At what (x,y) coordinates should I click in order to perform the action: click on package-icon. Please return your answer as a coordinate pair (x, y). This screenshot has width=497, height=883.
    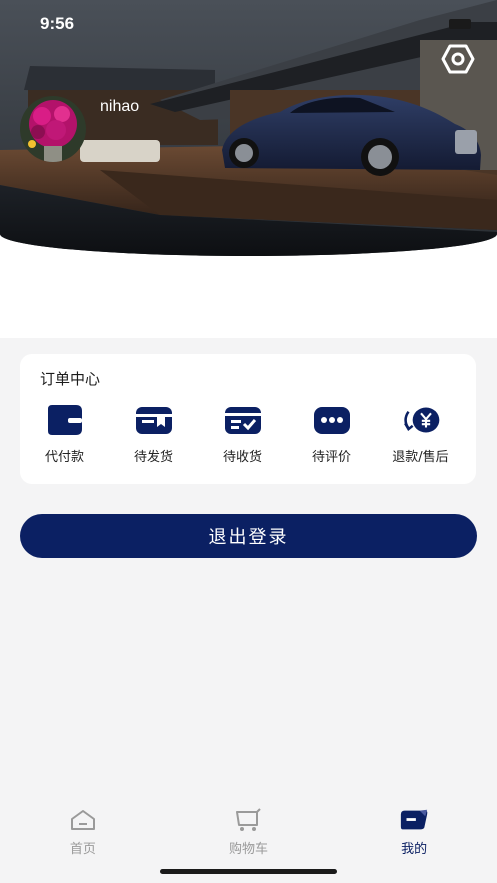
    Looking at the image, I should click on (154, 420).